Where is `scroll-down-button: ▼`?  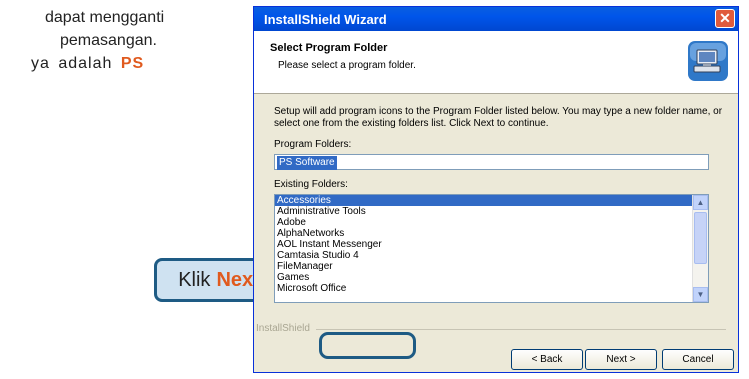 scroll-down-button: ▼ is located at coordinates (700, 294).